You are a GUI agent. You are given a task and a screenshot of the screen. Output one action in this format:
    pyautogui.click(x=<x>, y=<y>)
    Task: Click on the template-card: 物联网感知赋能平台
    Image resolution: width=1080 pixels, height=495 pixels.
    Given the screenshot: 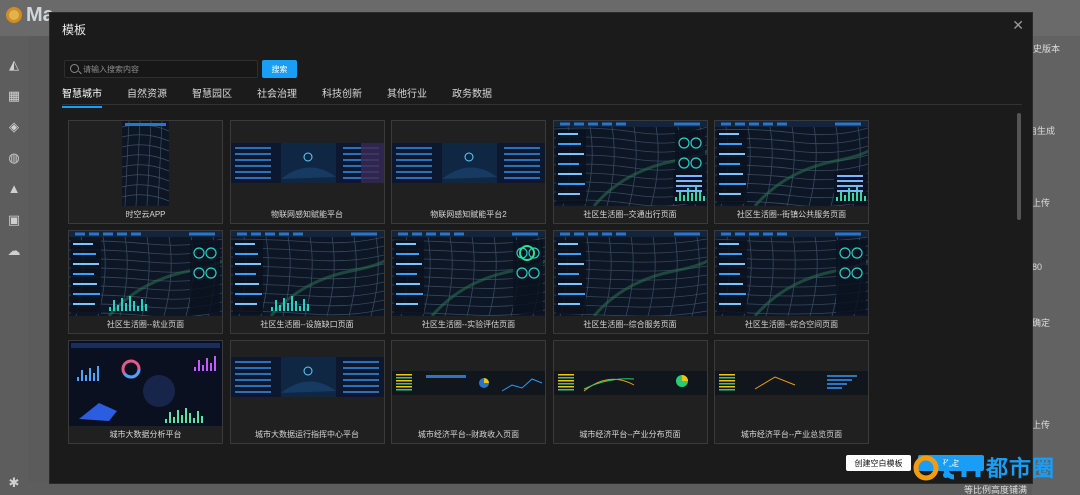 What is the action you would take?
    pyautogui.click(x=307, y=172)
    